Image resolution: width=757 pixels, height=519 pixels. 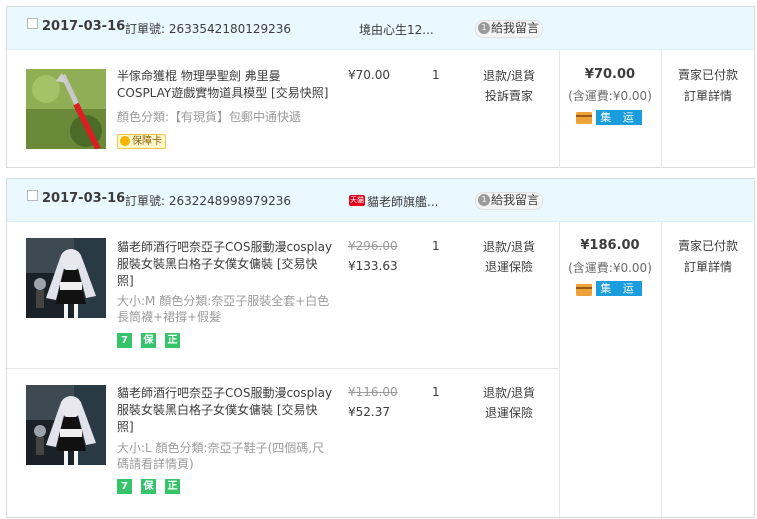 I want to click on order-number: 訂單號: 2632248998979236, so click(x=208, y=200).